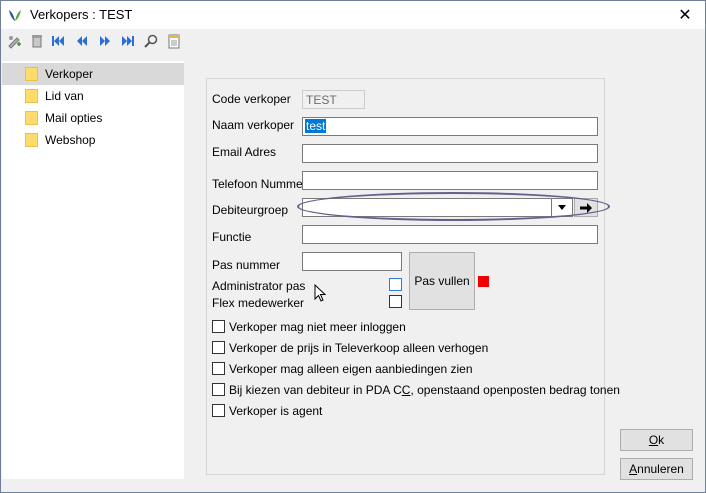 This screenshot has height=493, width=706. I want to click on delete-button, so click(37, 41).